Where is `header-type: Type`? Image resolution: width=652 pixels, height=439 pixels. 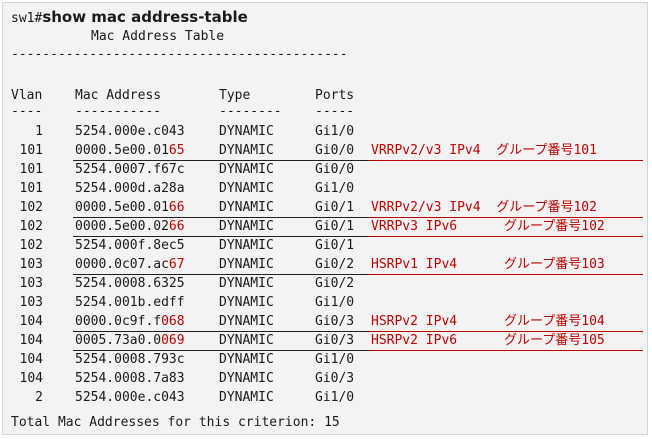 header-type: Type is located at coordinates (235, 95).